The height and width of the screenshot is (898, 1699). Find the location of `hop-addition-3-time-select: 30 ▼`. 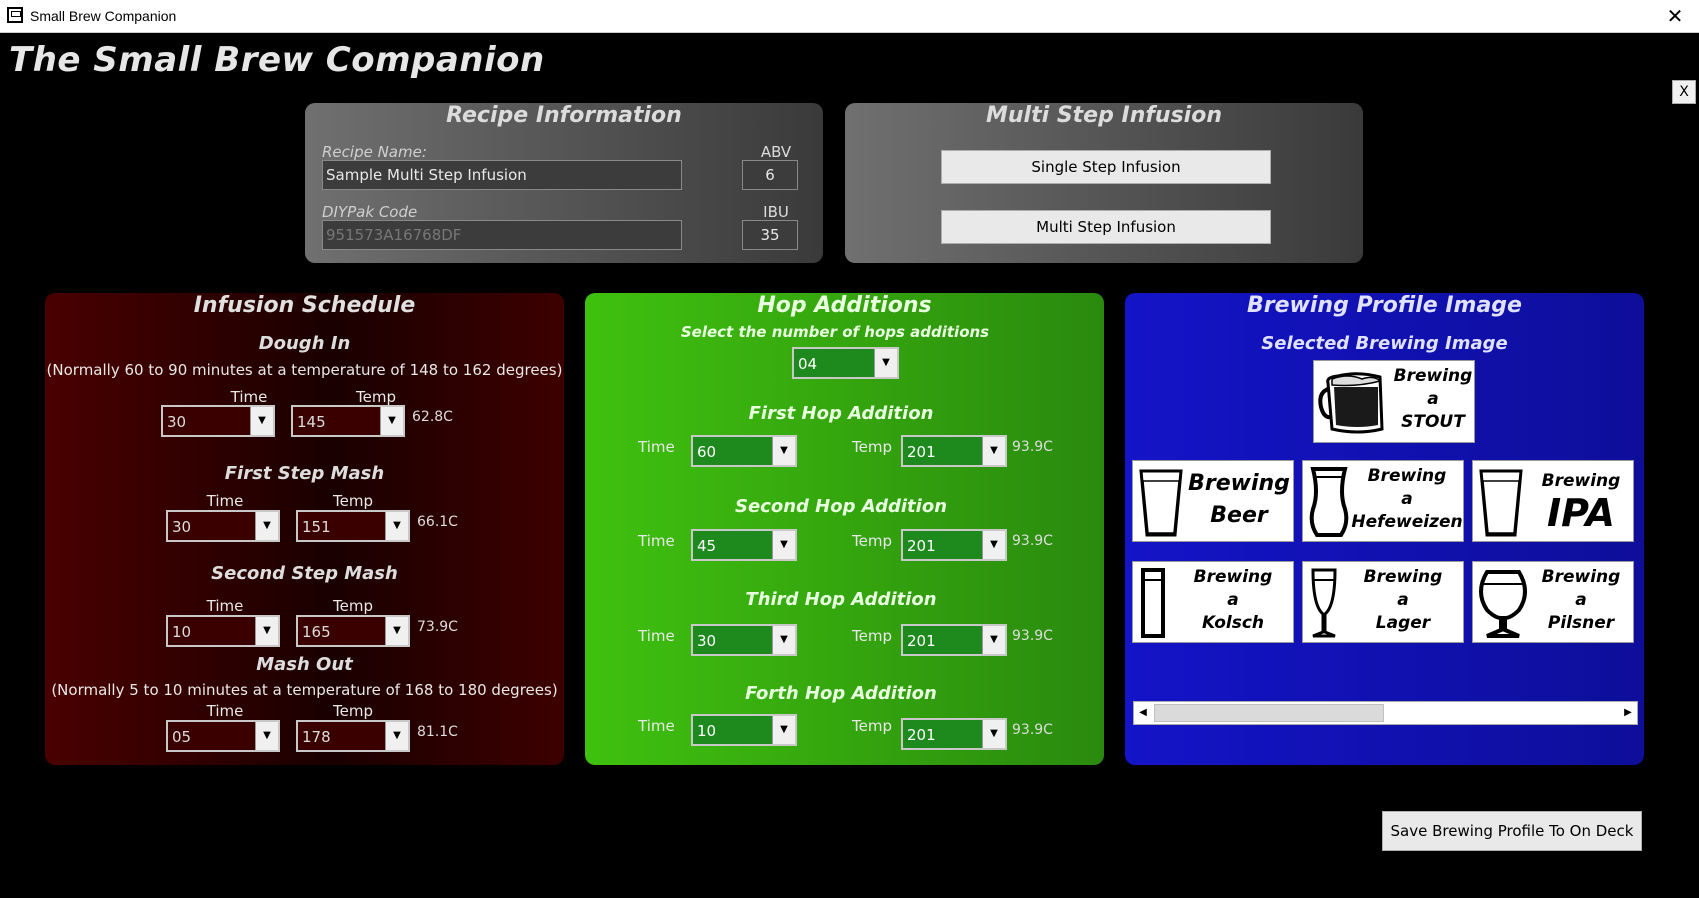

hop-addition-3-time-select: 30 ▼ is located at coordinates (744, 640).